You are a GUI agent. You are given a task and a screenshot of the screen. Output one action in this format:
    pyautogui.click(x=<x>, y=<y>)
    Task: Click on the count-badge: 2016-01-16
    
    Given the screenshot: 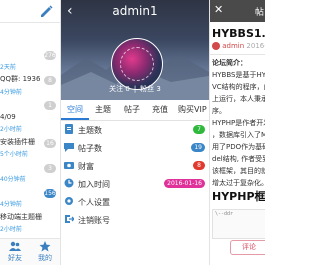 What is the action you would take?
    pyautogui.click(x=184, y=183)
    